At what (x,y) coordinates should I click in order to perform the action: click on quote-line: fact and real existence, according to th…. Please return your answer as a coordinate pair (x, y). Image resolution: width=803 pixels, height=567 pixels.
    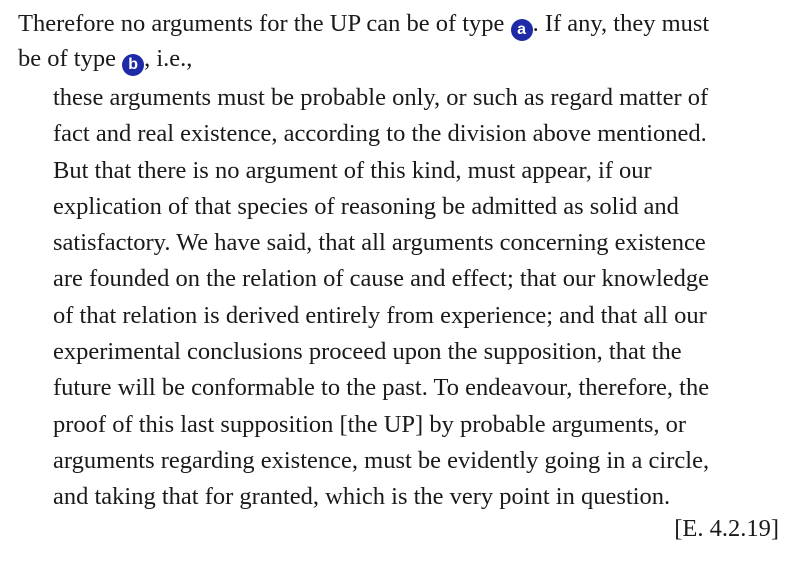
    Looking at the image, I should click on (380, 134).